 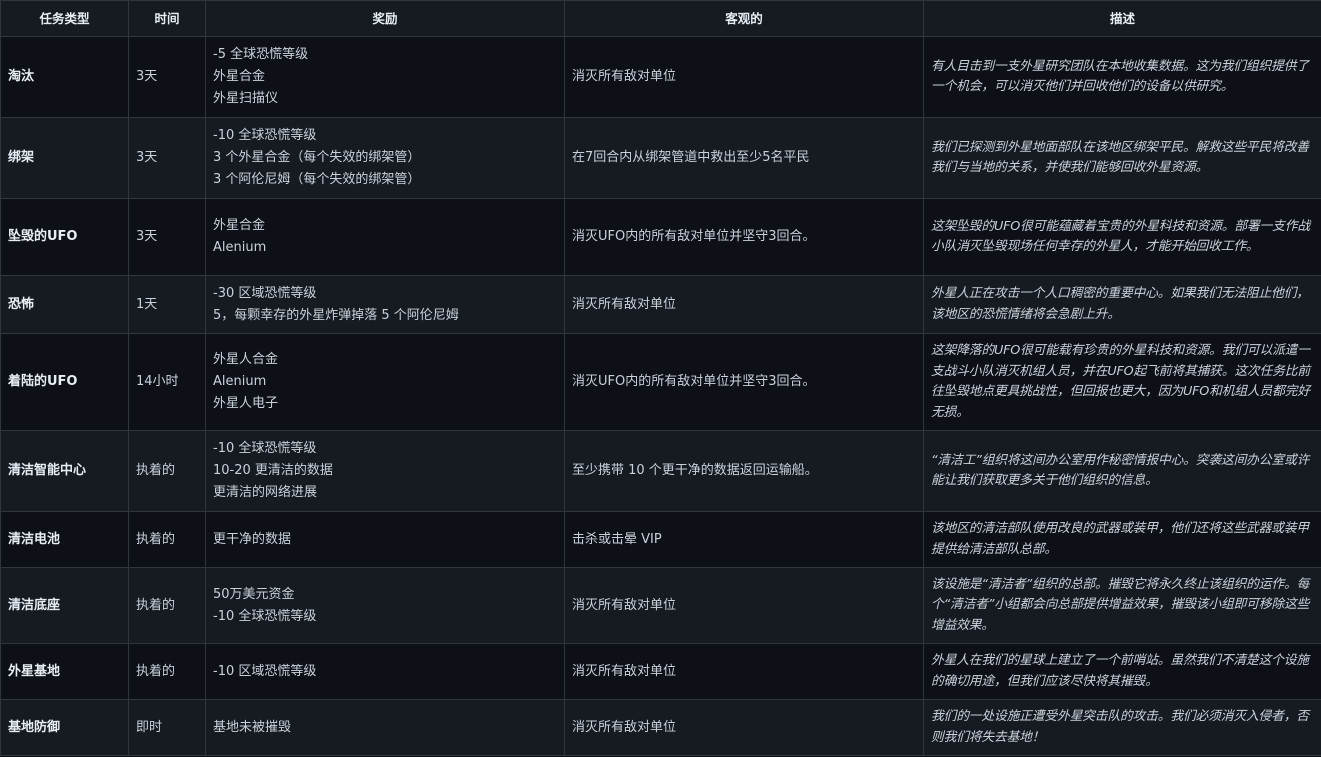 What do you see at coordinates (167, 18) in the screenshot?
I see `header-time: 时间` at bounding box center [167, 18].